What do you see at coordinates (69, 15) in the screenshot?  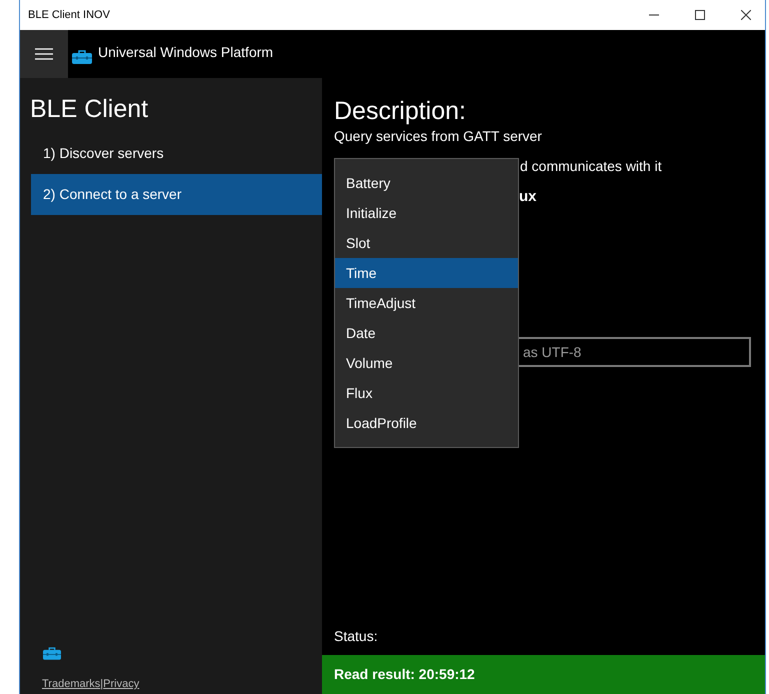 I see `window-title: BLE Client INOV` at bounding box center [69, 15].